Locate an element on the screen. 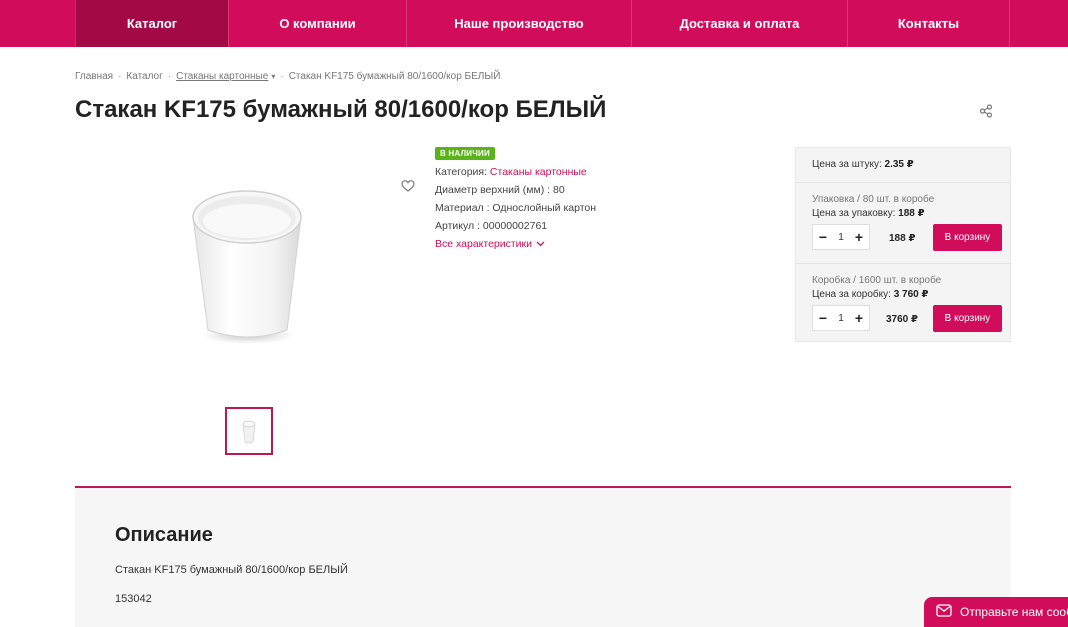 The height and width of the screenshot is (627, 1068). nav-item-contacts: Контакты is located at coordinates (928, 23).